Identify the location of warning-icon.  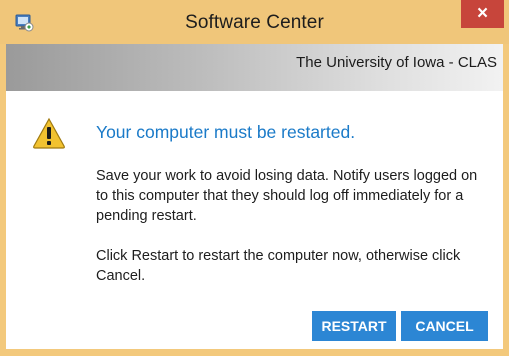
(49, 133).